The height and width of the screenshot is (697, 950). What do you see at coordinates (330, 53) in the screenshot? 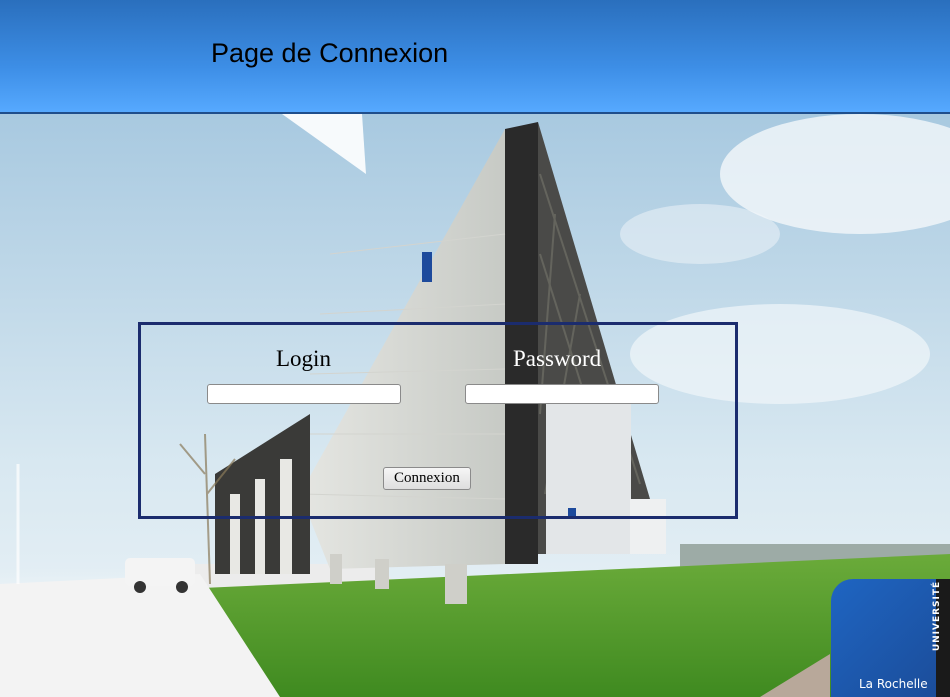
I see `page-title: Page de Connexion` at bounding box center [330, 53].